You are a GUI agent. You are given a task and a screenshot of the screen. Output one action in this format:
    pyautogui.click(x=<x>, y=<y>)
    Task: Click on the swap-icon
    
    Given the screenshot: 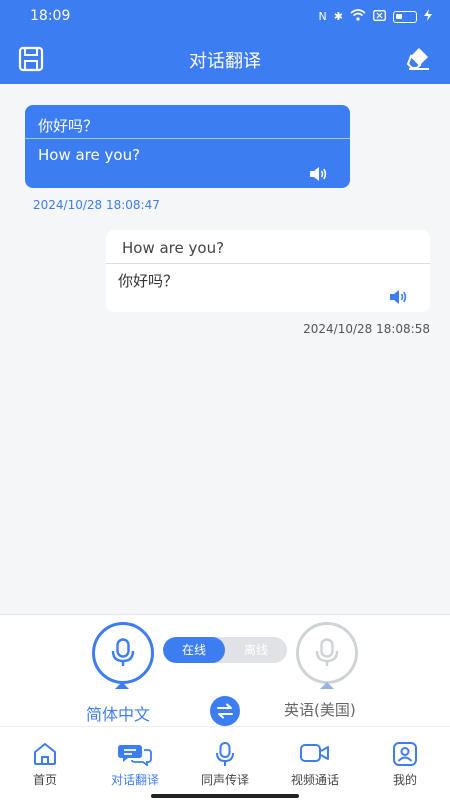 What is the action you would take?
    pyautogui.click(x=225, y=711)
    